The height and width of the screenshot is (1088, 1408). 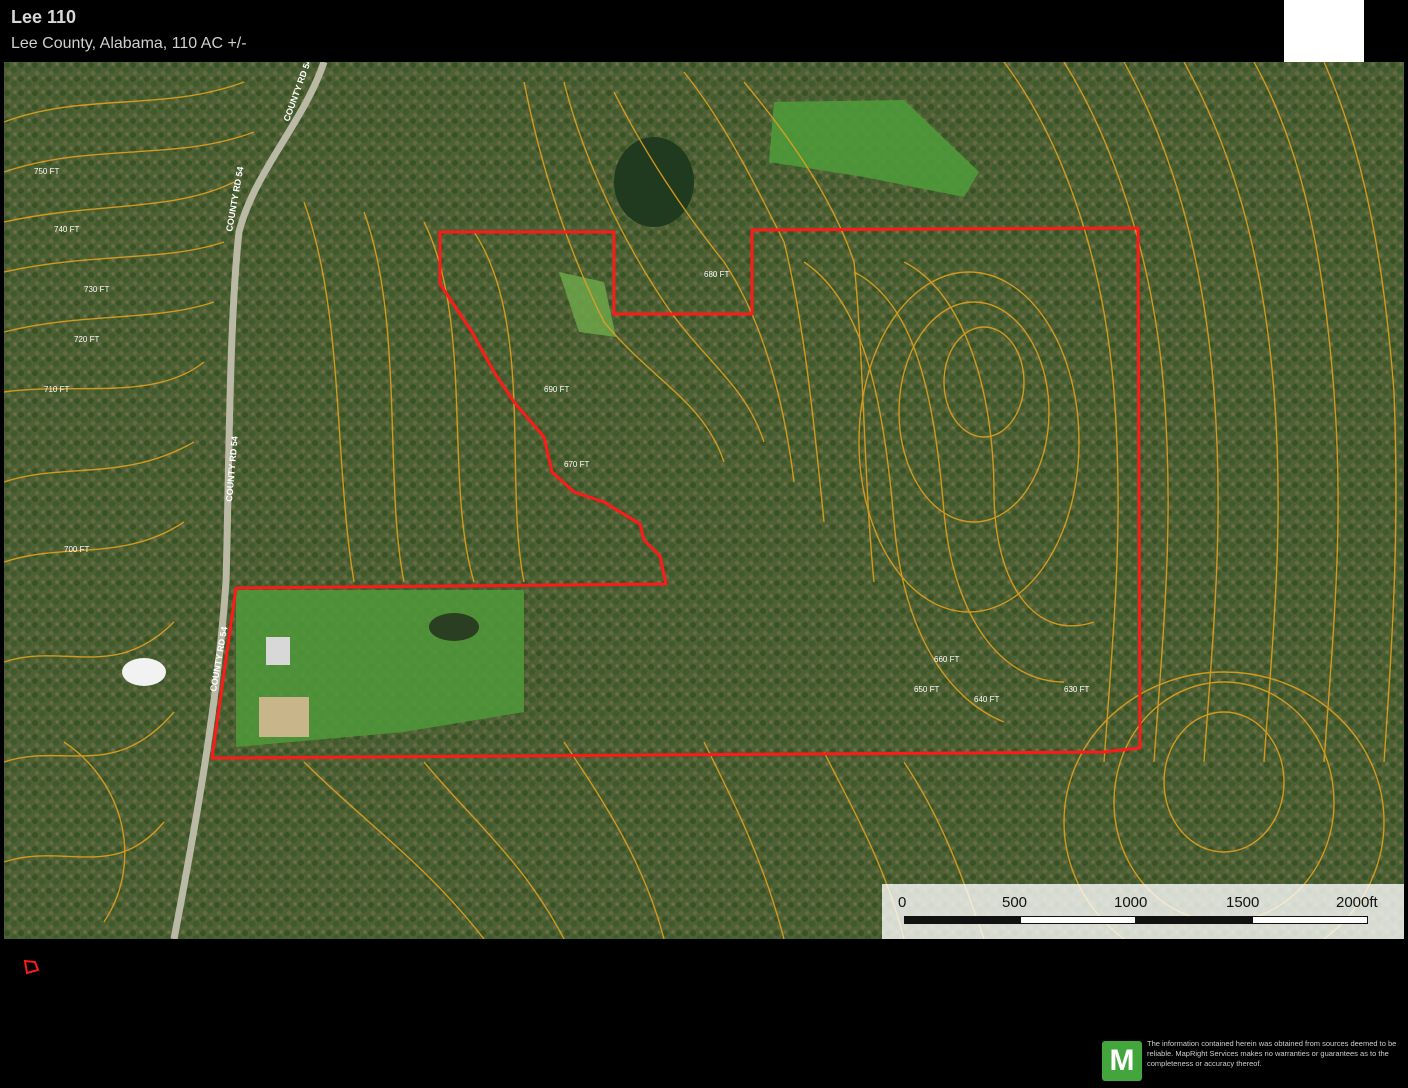 I want to click on boundary-legend-icon, so click(x=31, y=967).